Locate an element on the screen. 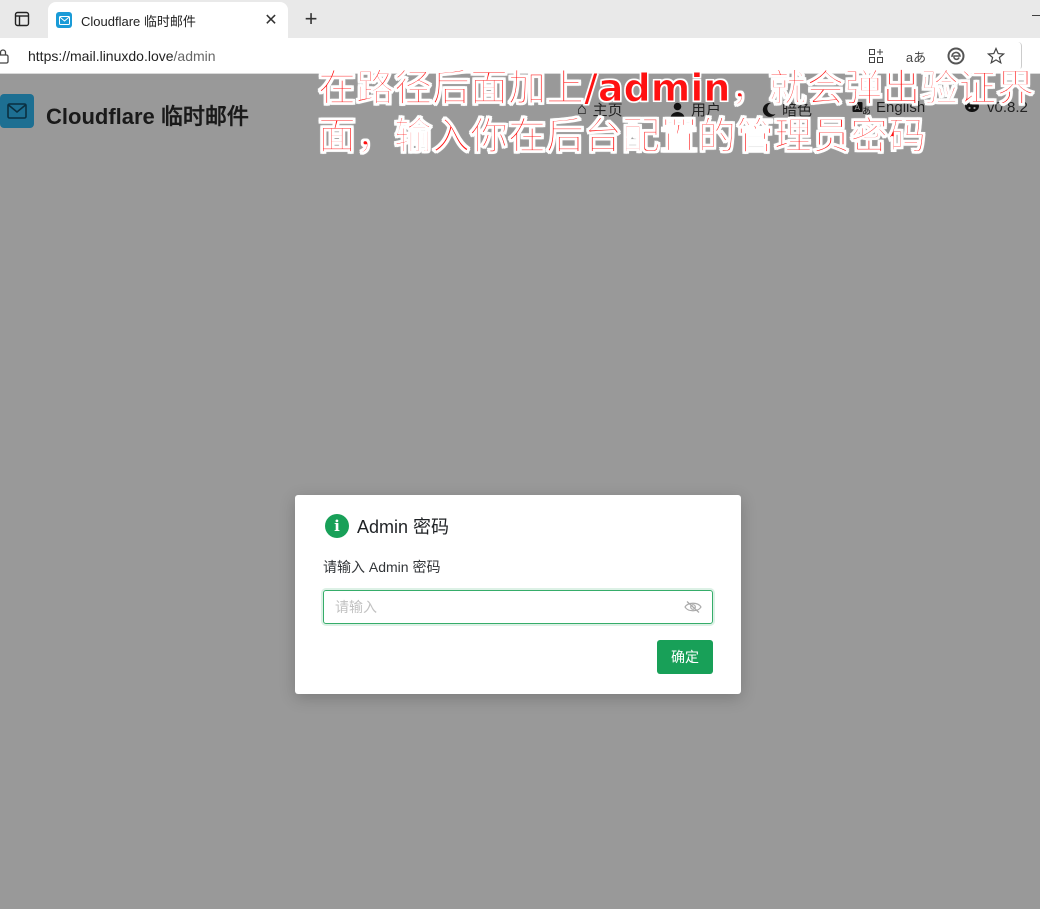 The width and height of the screenshot is (1040, 909). new-tab-icon: + is located at coordinates (311, 19).